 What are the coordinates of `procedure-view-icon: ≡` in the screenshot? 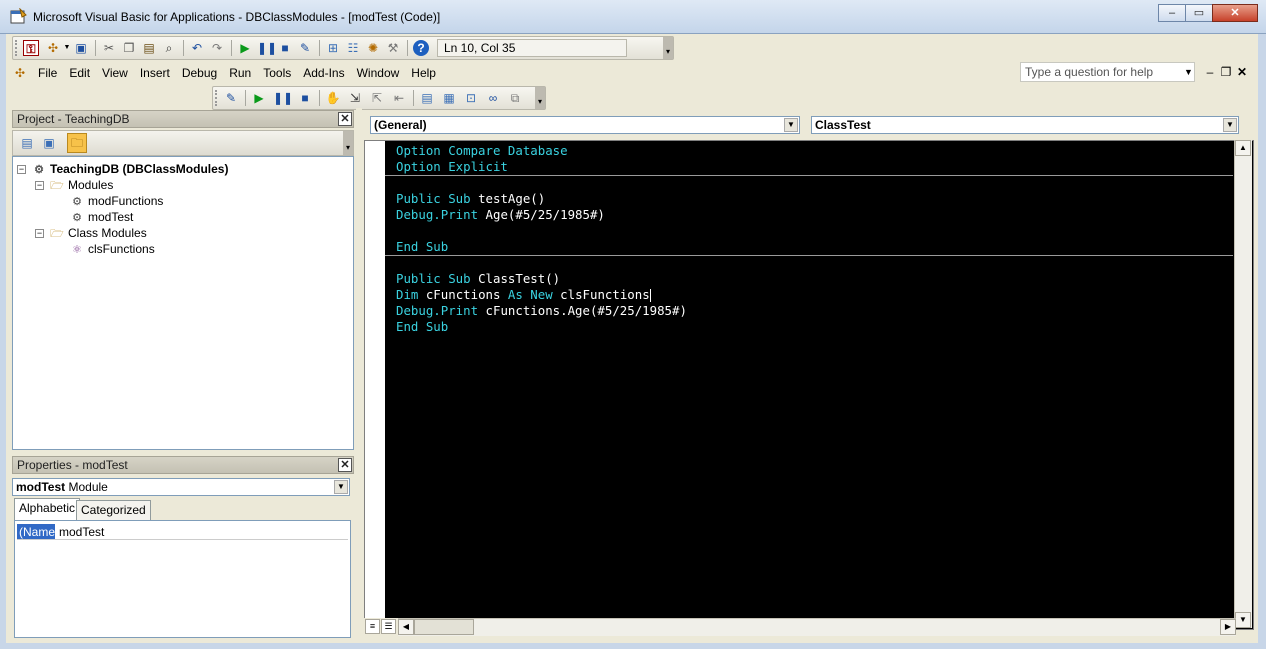 It's located at (372, 626).